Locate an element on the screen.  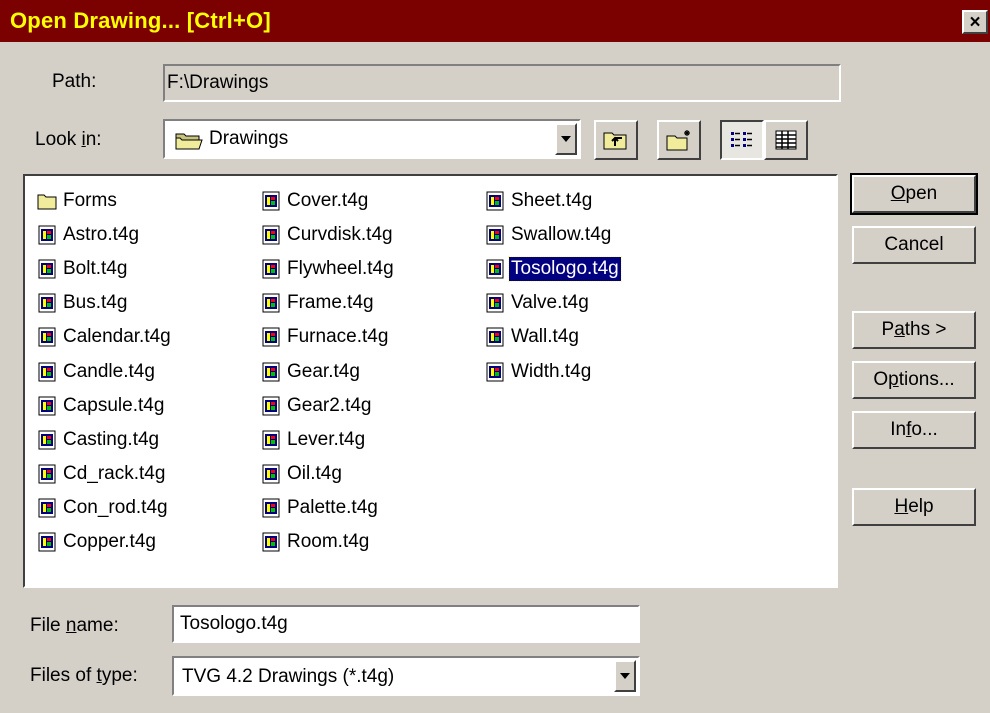
list-item: Room.t4g is located at coordinates (326, 542).